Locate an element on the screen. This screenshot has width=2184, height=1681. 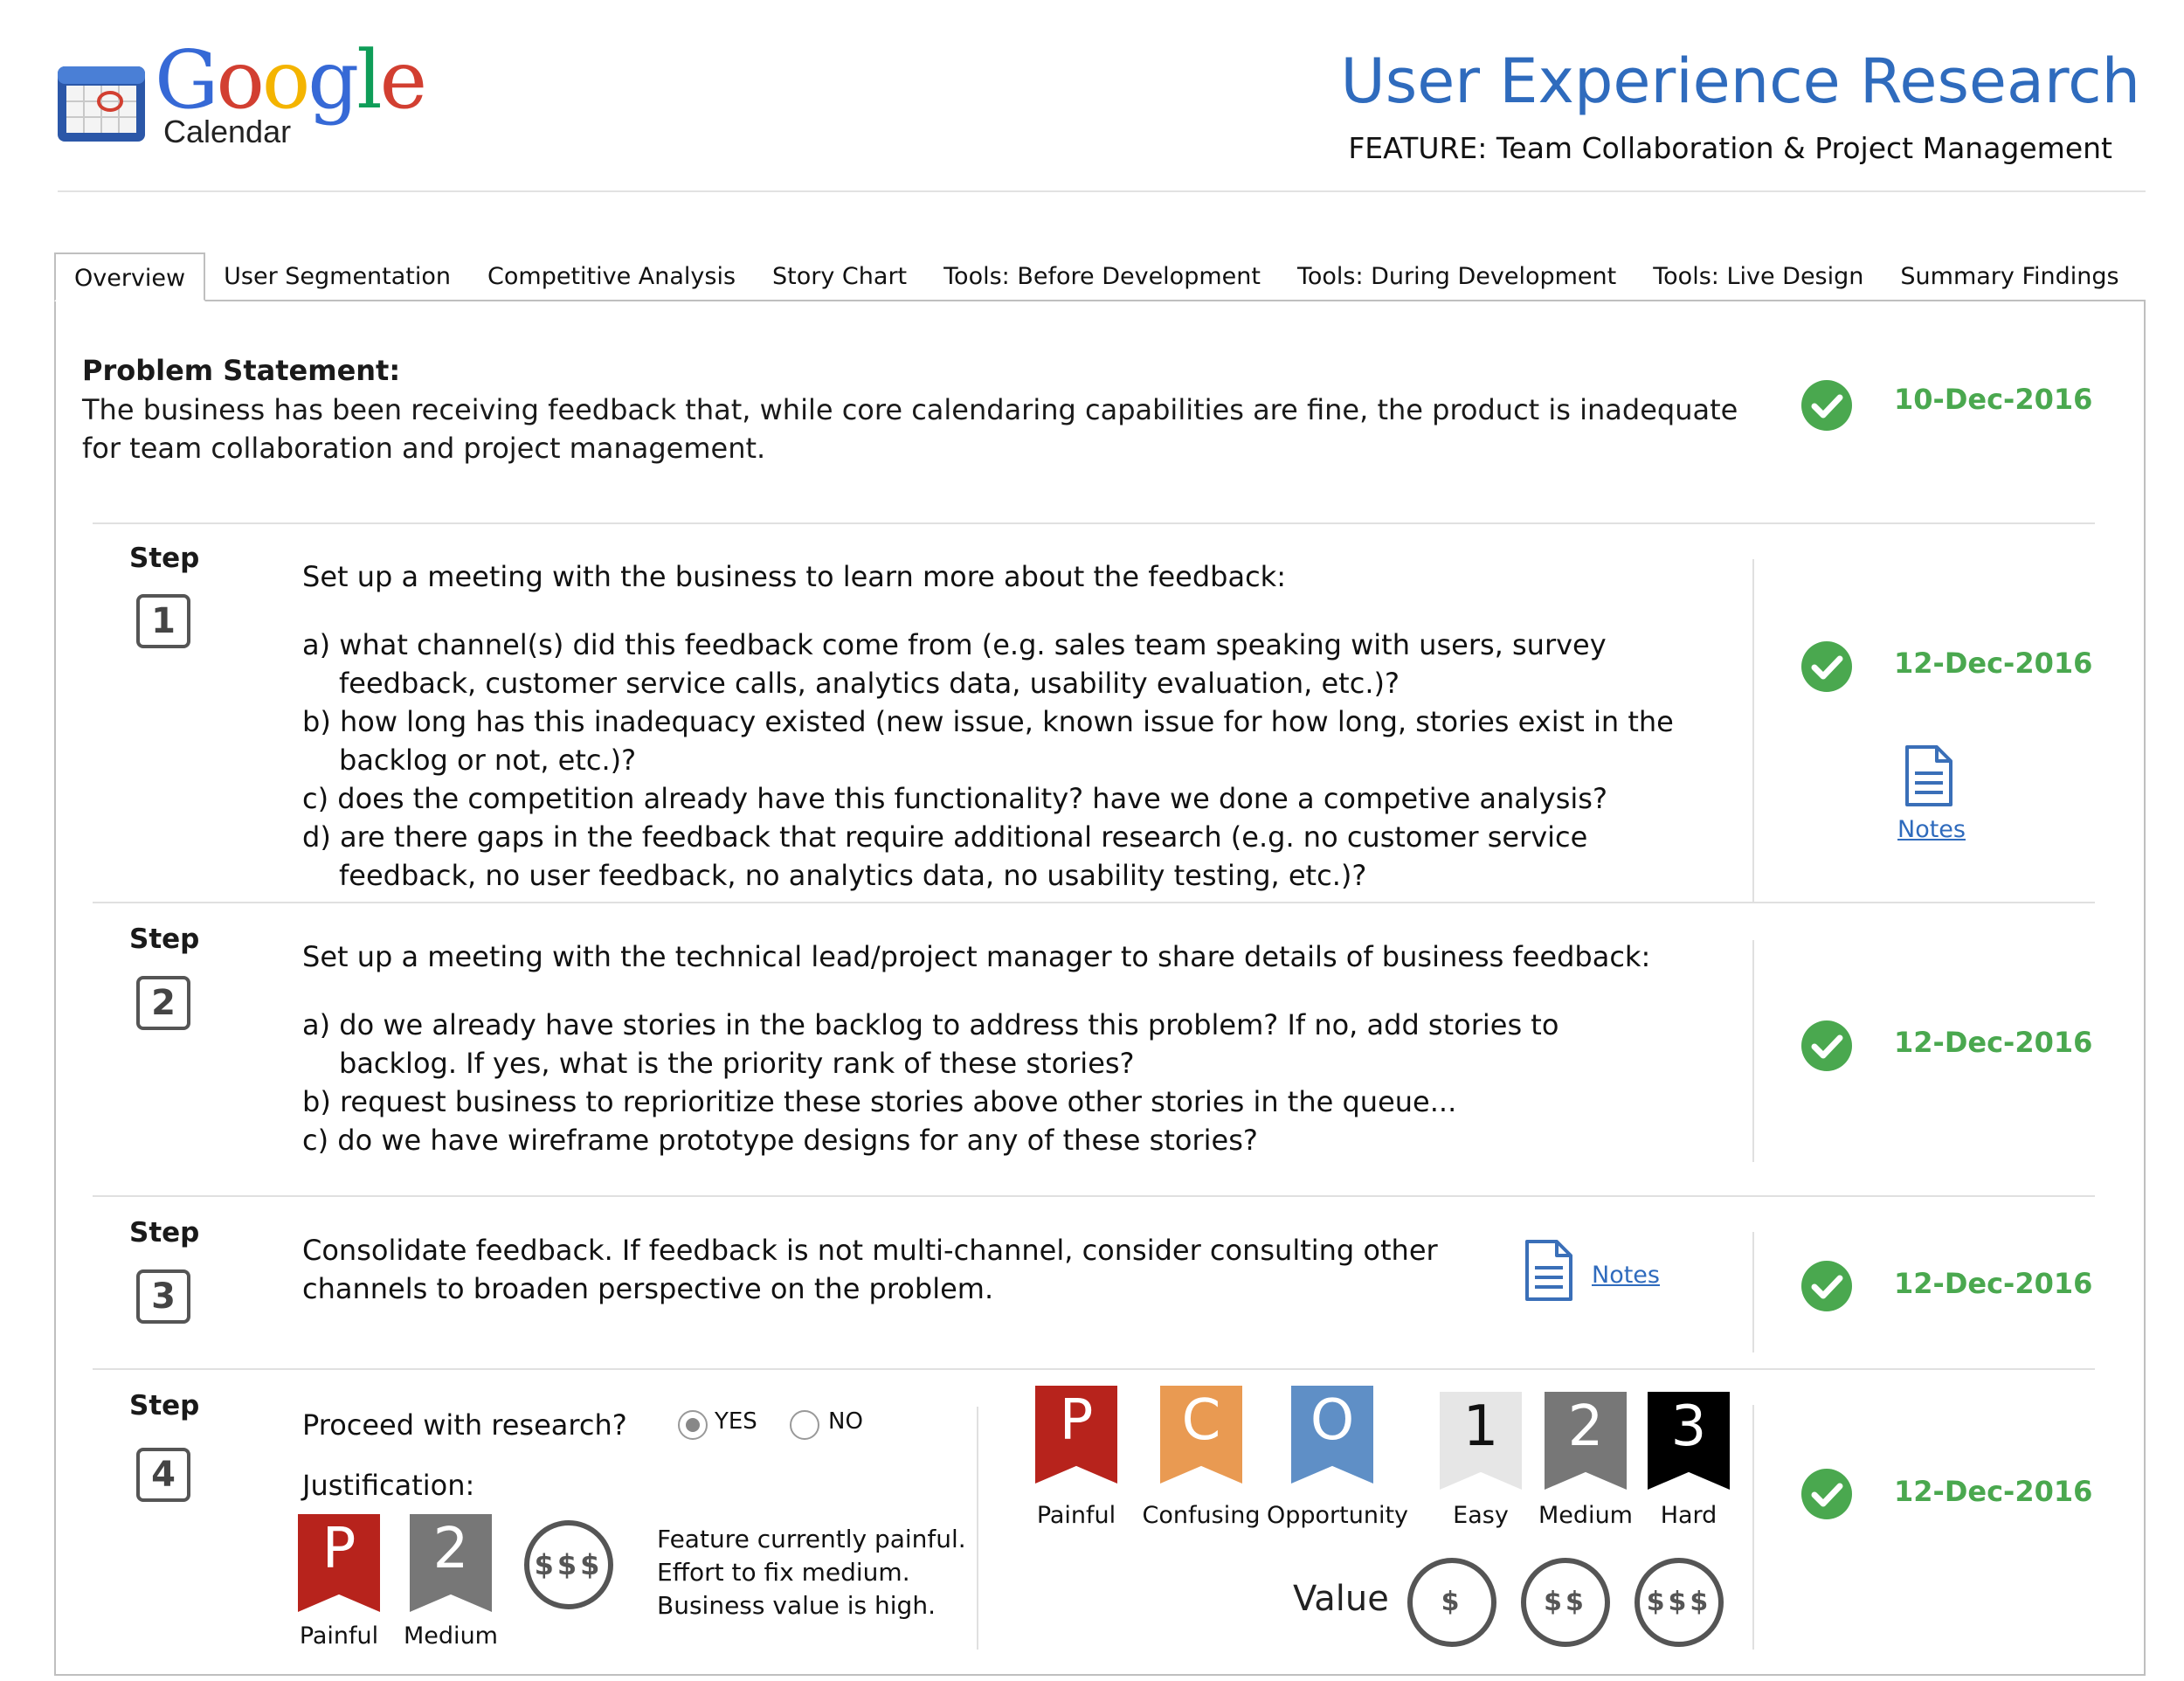
legend-hard-label: Hard is located at coordinates (1688, 1516).